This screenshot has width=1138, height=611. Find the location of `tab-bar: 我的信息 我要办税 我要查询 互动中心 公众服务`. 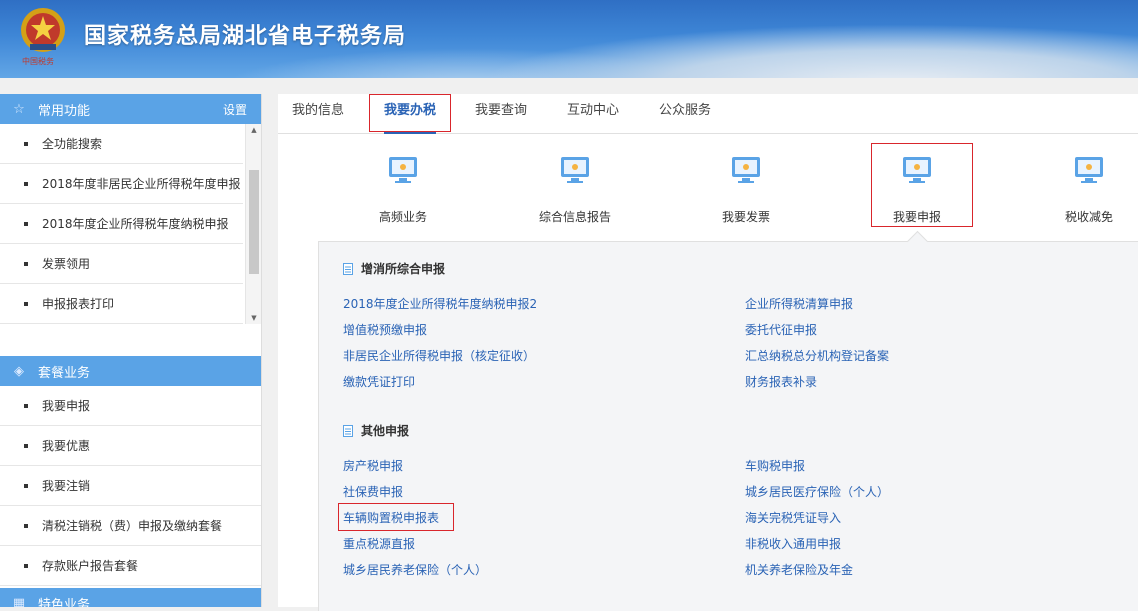

tab-bar: 我的信息 我要办税 我要查询 互动中心 公众服务 is located at coordinates (708, 114).